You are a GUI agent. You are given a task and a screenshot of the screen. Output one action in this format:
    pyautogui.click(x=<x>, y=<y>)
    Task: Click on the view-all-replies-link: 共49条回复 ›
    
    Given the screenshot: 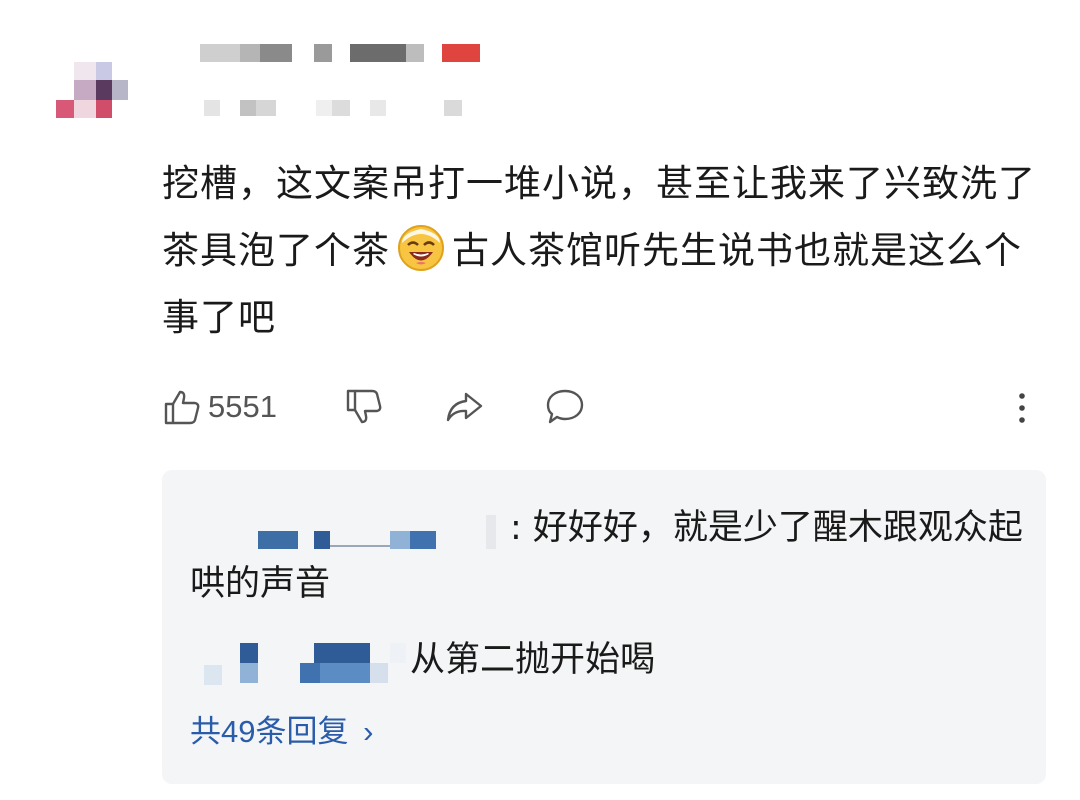 What is the action you would take?
    pyautogui.click(x=281, y=728)
    